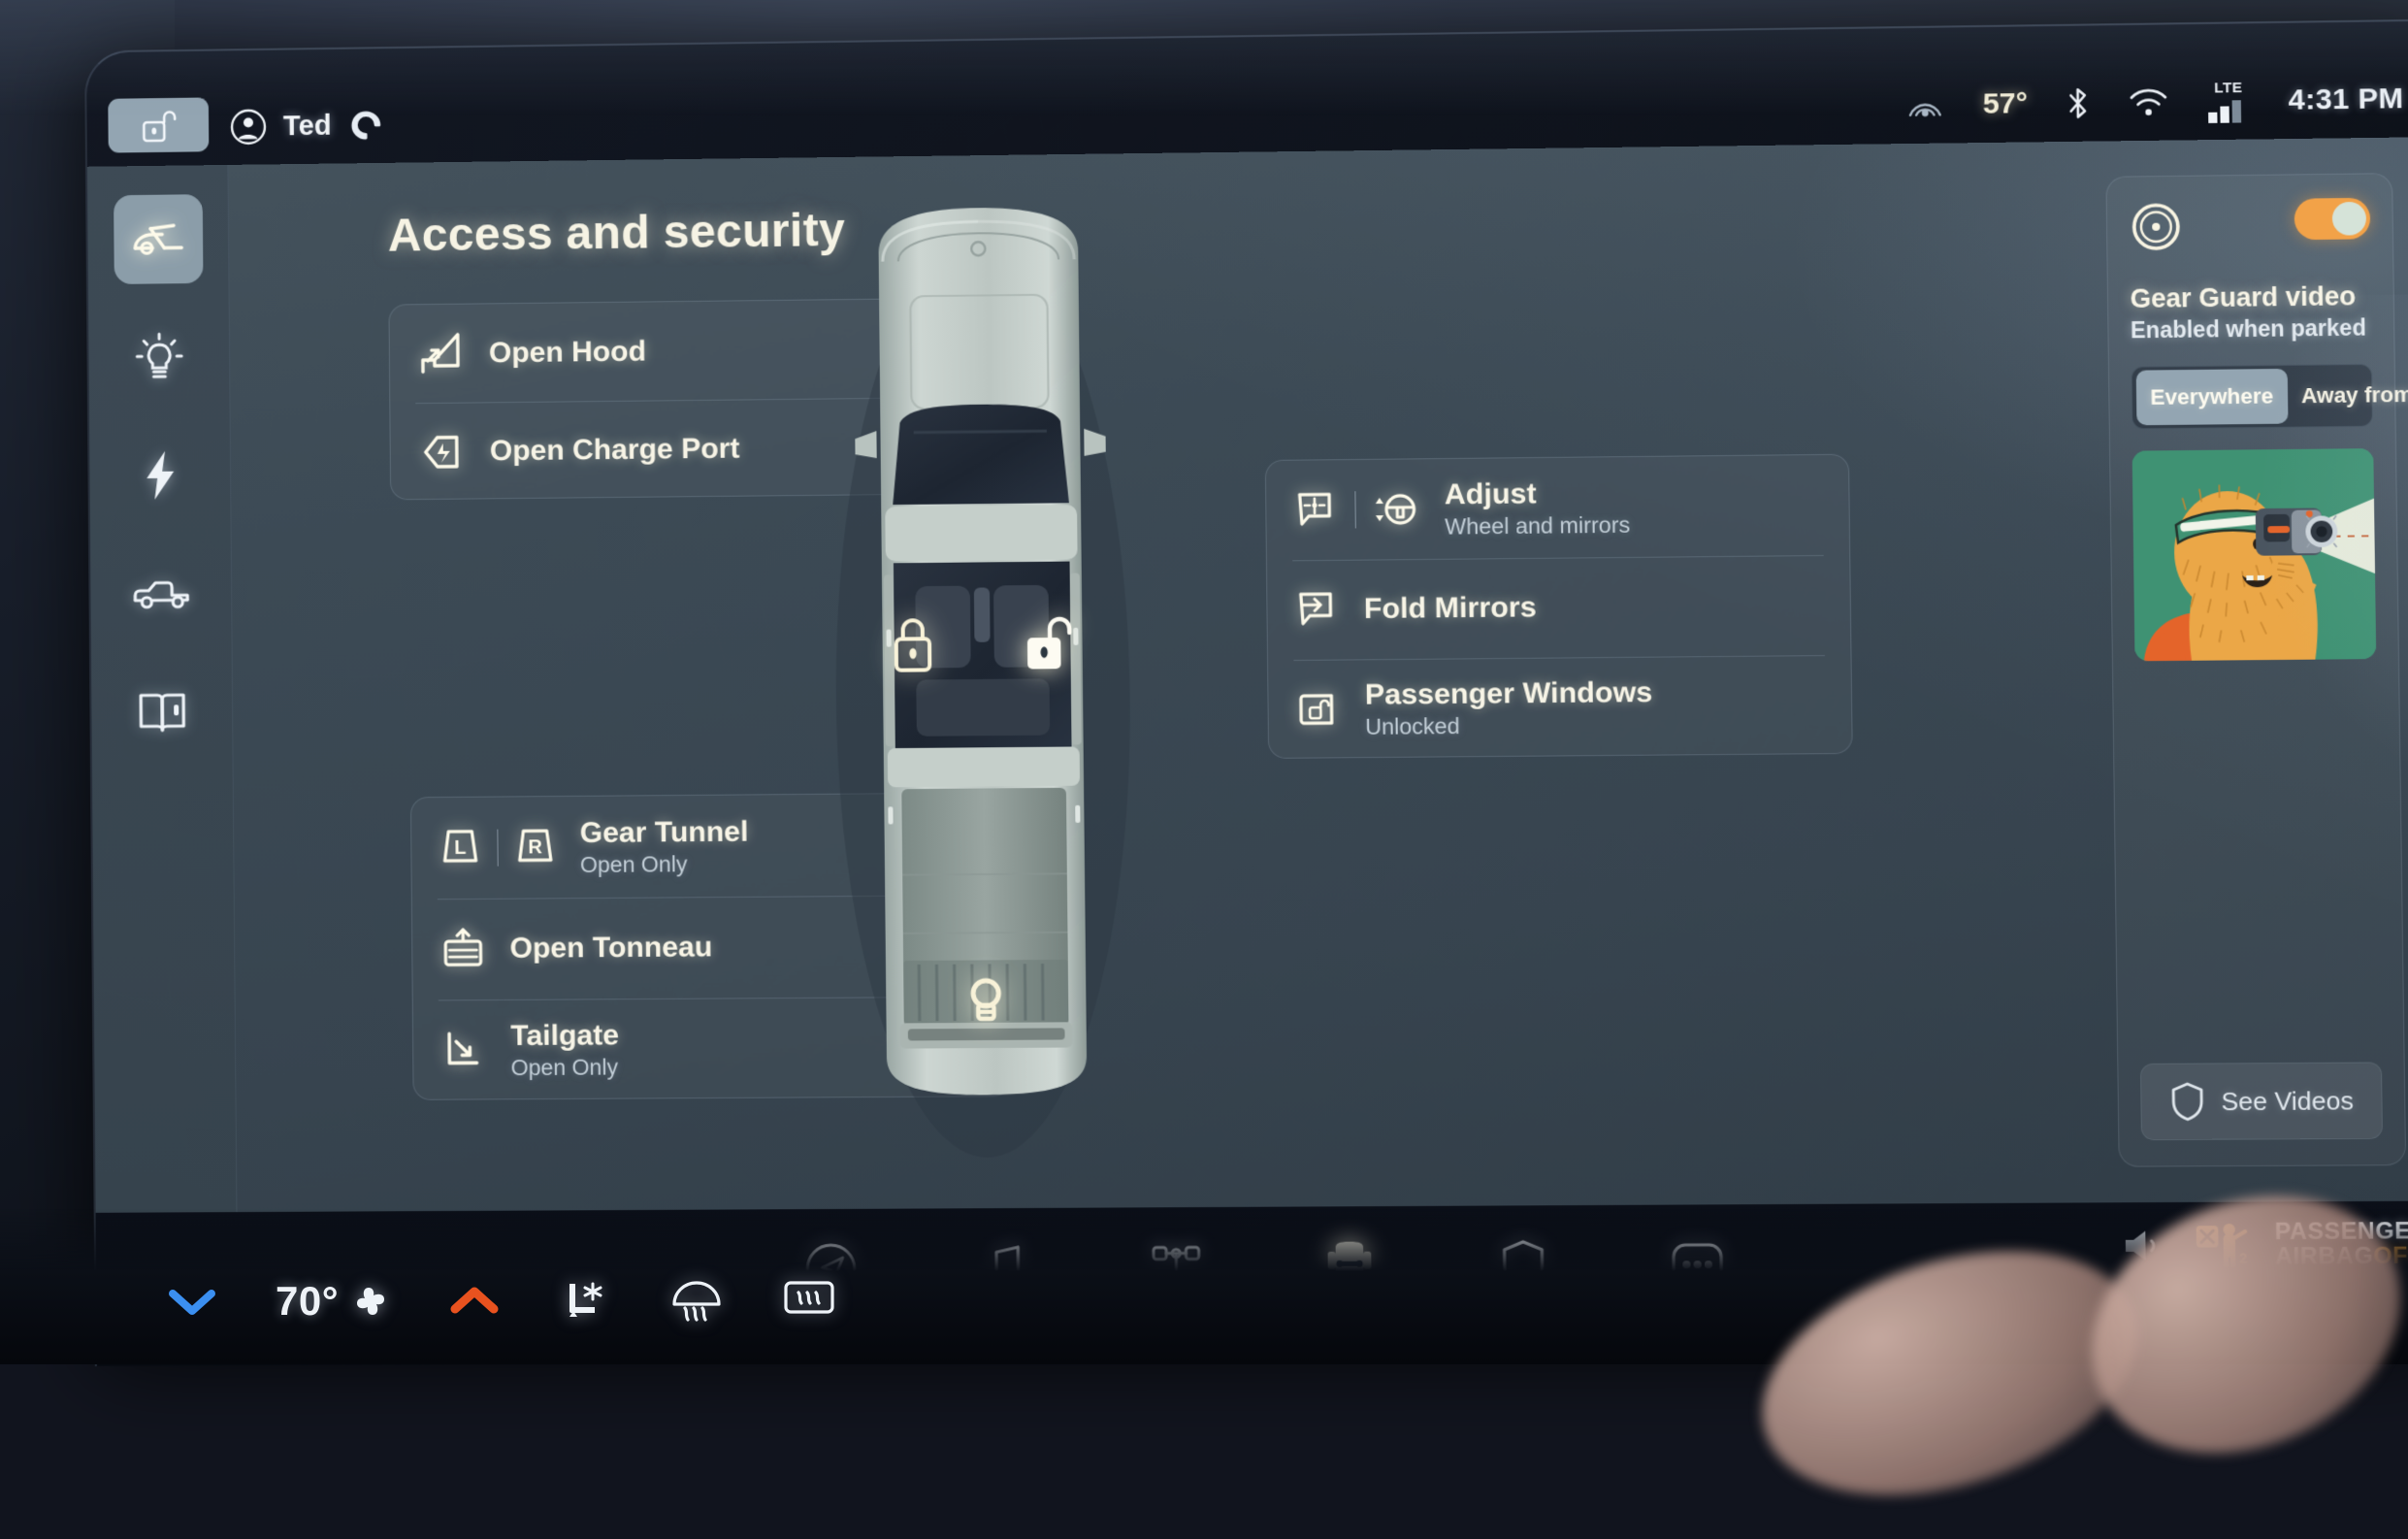  I want to click on bolt-icon, so click(160, 476).